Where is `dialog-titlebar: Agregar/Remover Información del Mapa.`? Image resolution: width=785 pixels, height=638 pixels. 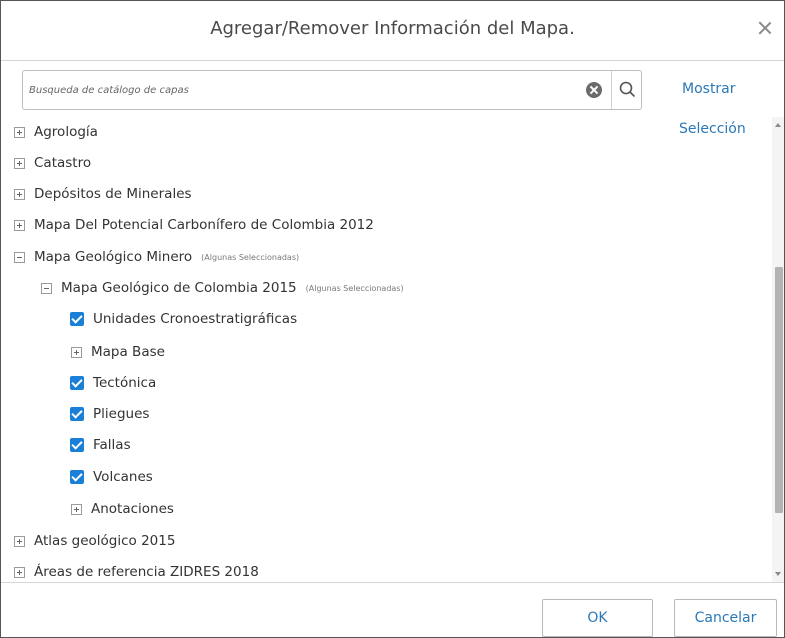
dialog-titlebar: Agregar/Remover Información del Mapa. is located at coordinates (392, 31).